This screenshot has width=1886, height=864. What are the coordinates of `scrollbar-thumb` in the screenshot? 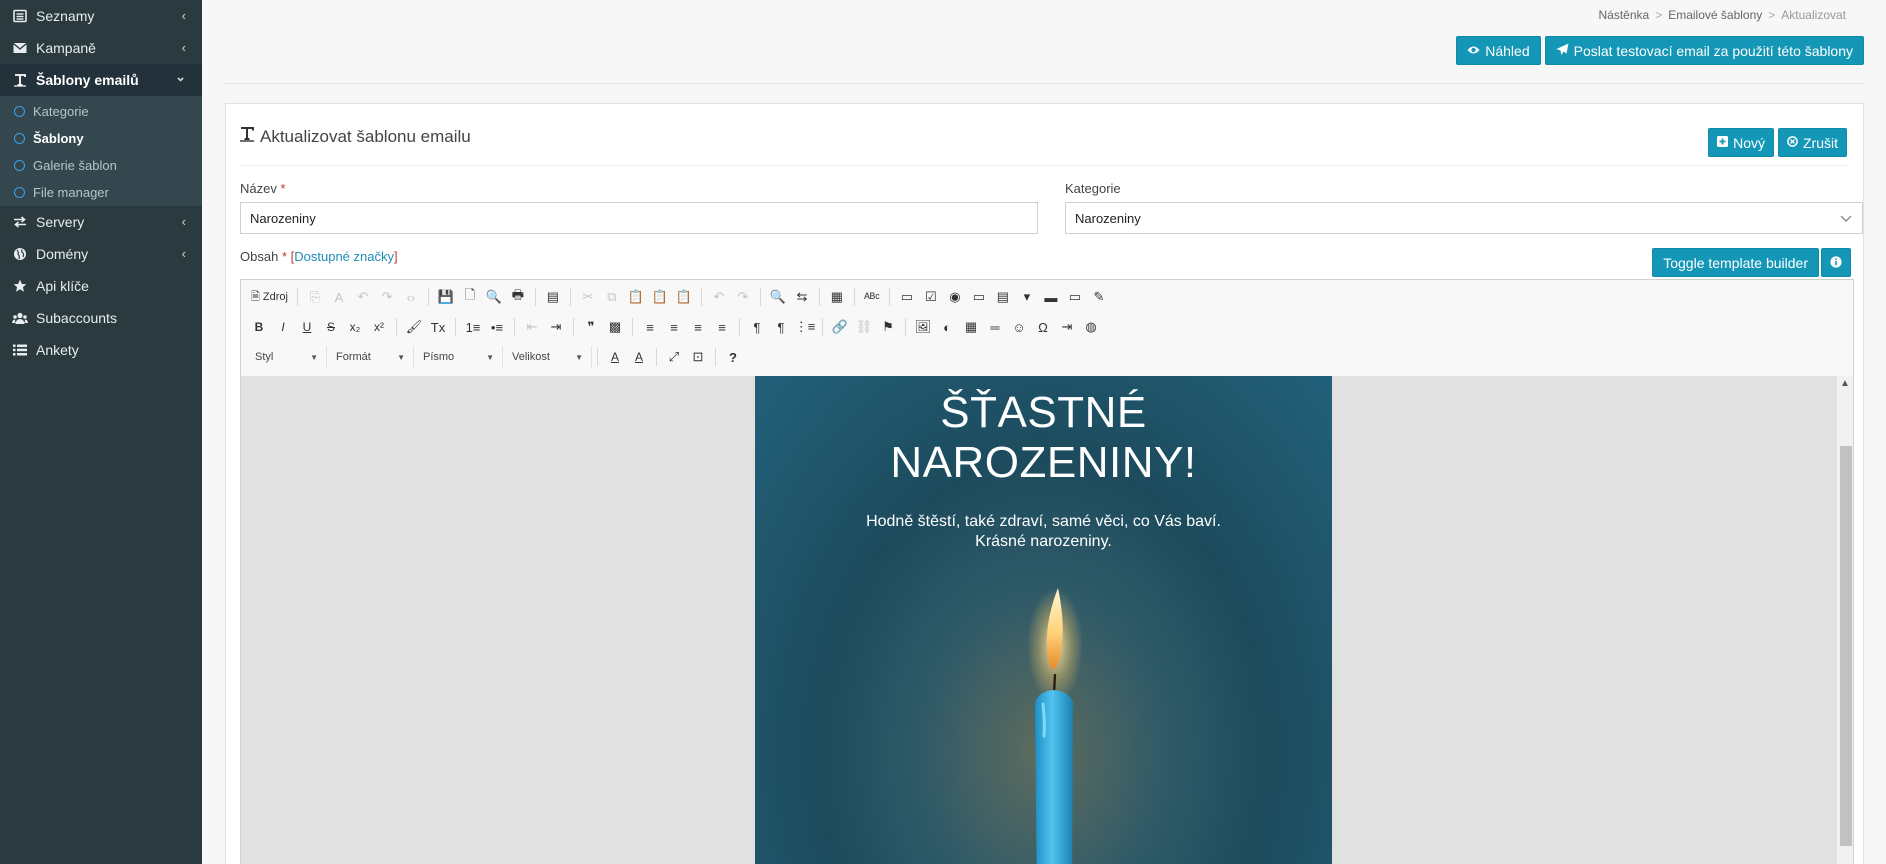 It's located at (1846, 646).